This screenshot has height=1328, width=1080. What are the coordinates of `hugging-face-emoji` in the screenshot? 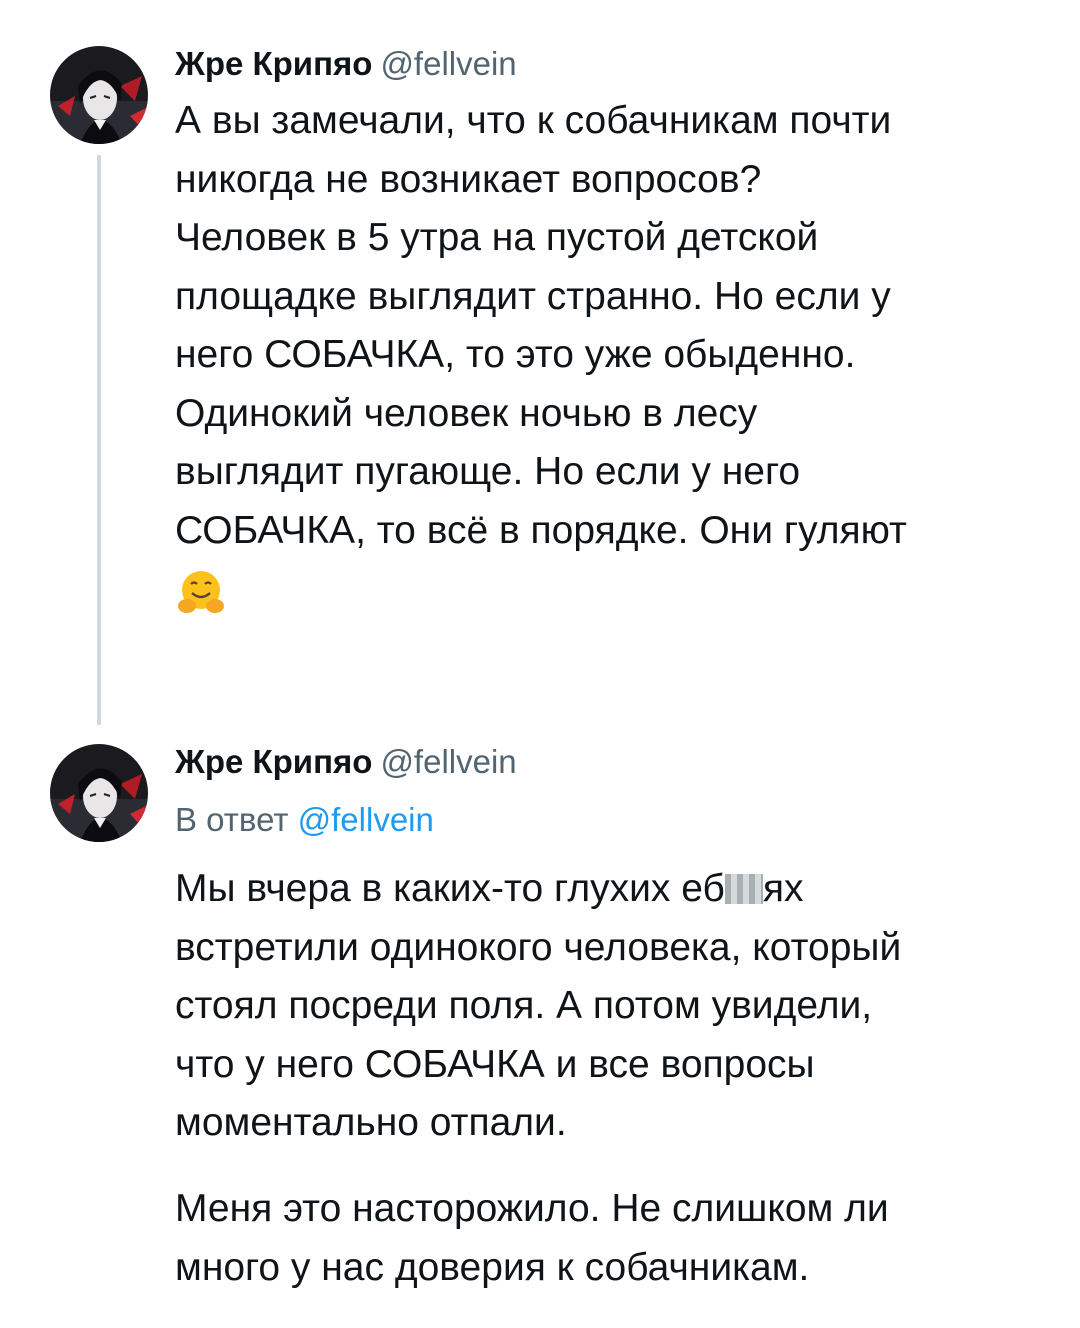 It's located at (201, 592).